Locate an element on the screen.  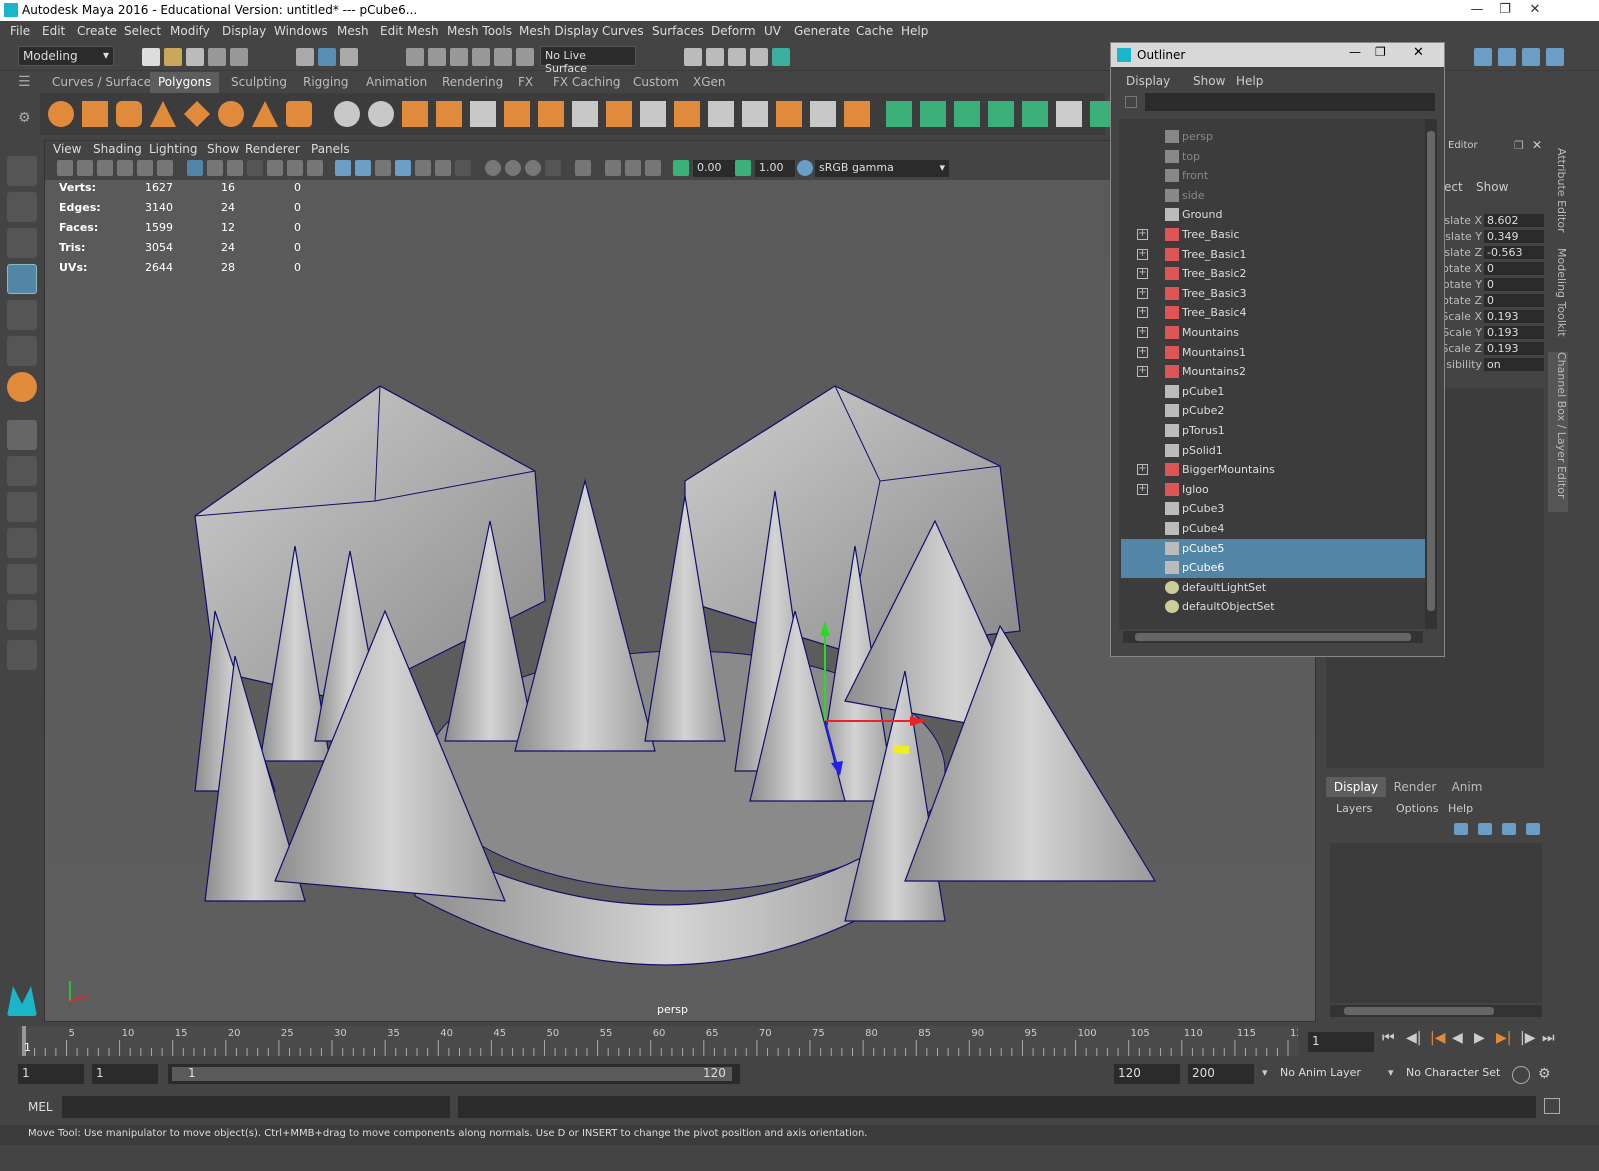
channelbox-menu-show: Show is located at coordinates (1492, 187).